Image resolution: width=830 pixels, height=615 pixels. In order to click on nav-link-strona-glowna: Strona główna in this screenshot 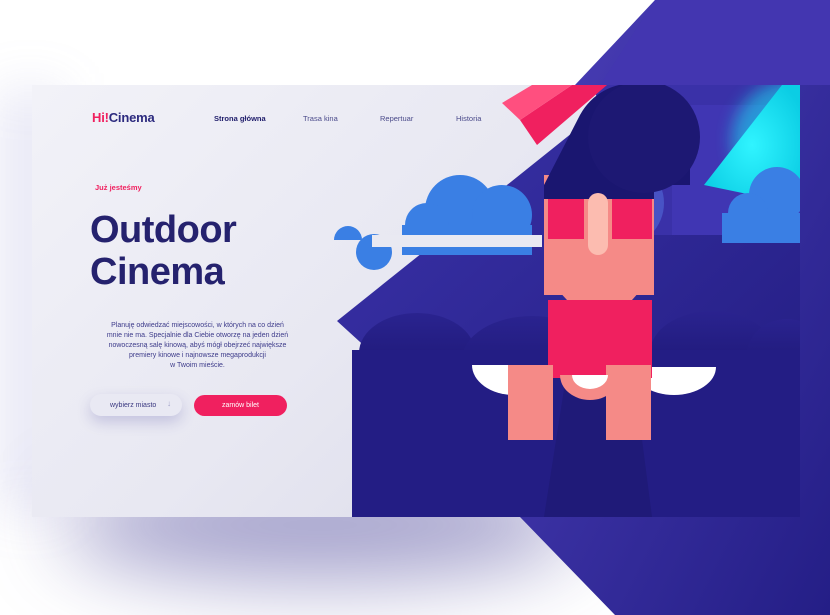, I will do `click(240, 118)`.